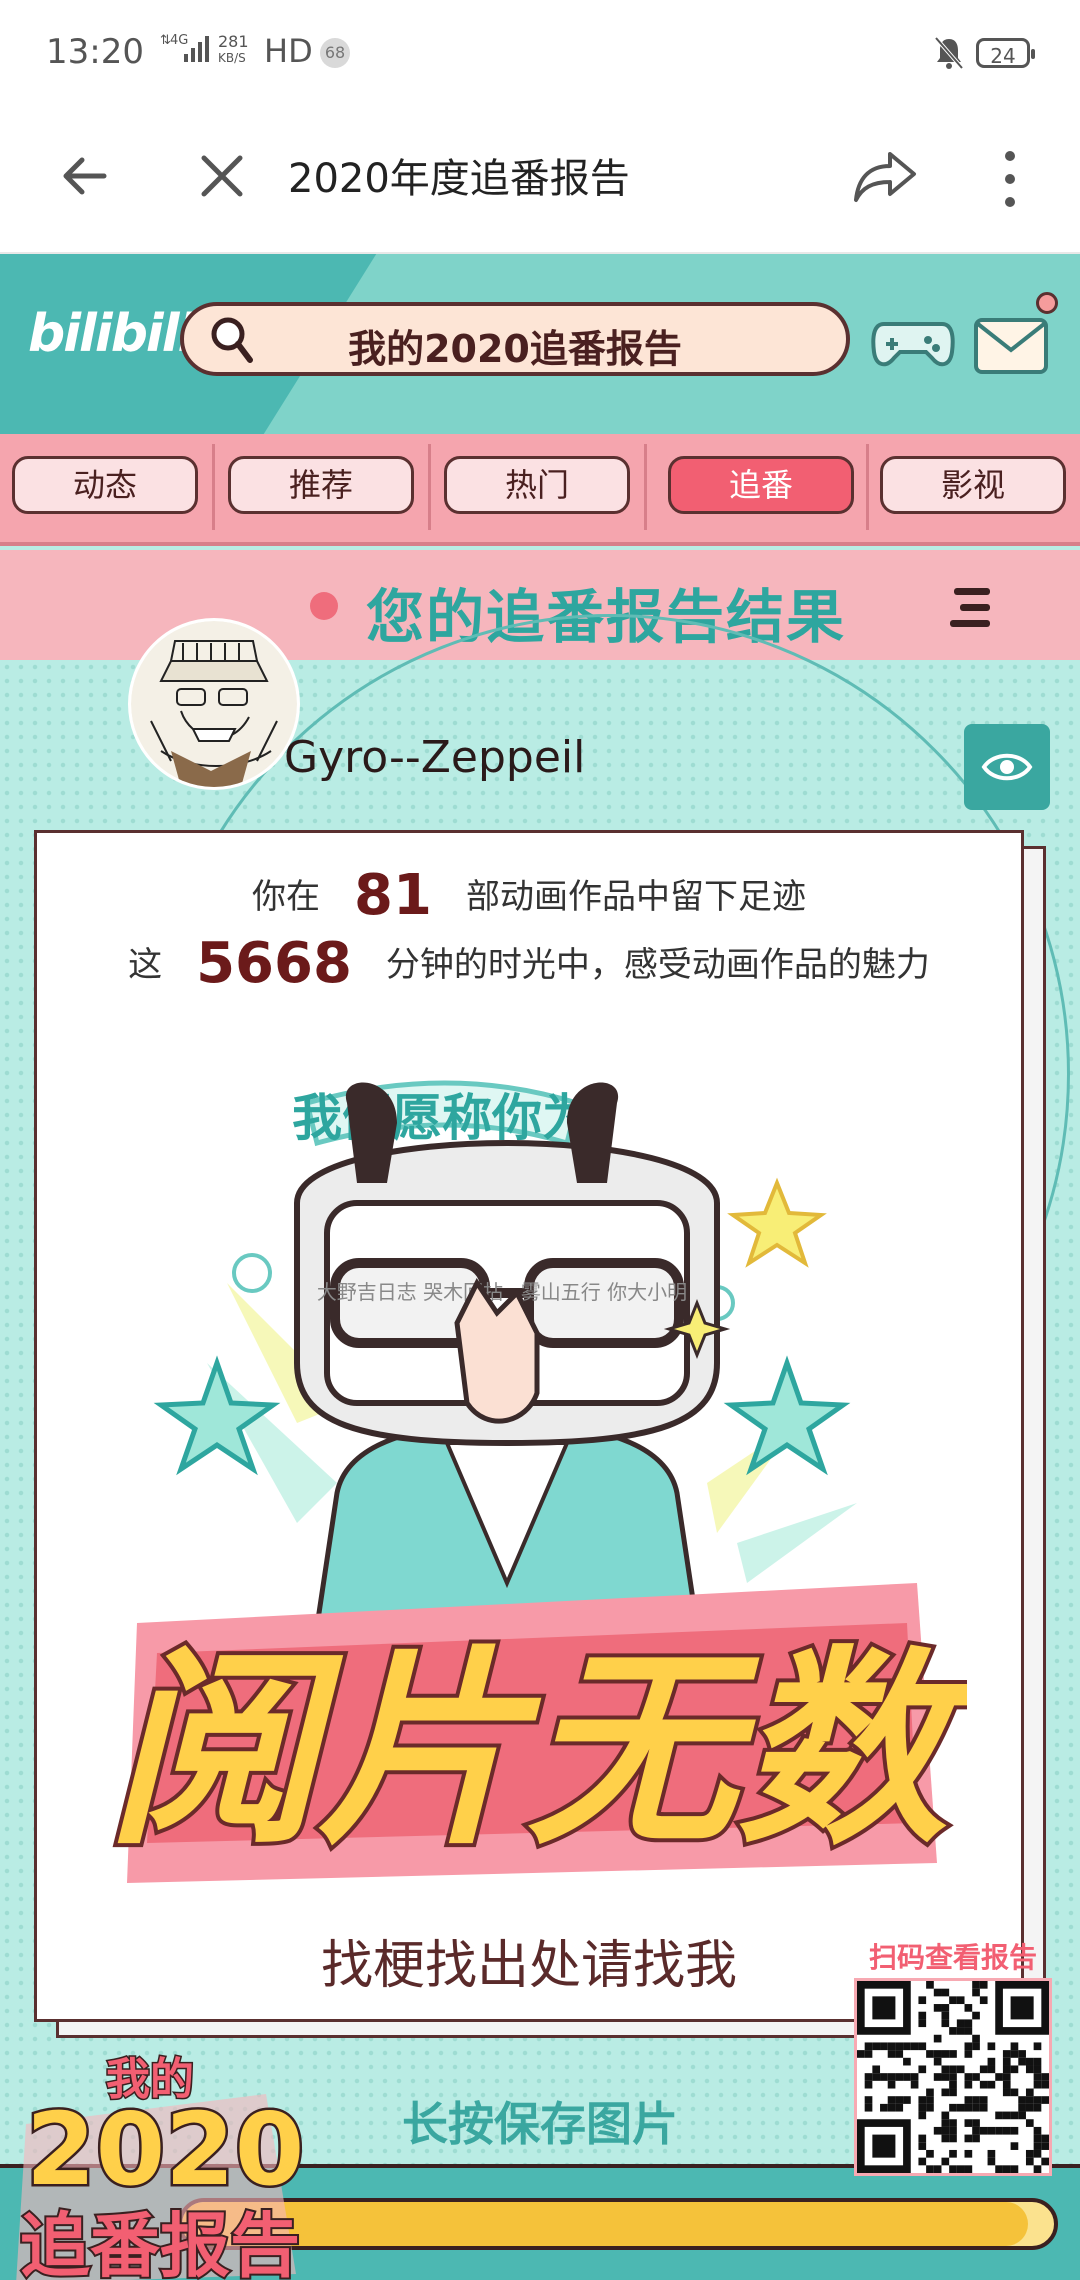 This screenshot has height=2280, width=1080. What do you see at coordinates (605, 2224) in the screenshot?
I see `progress-fill` at bounding box center [605, 2224].